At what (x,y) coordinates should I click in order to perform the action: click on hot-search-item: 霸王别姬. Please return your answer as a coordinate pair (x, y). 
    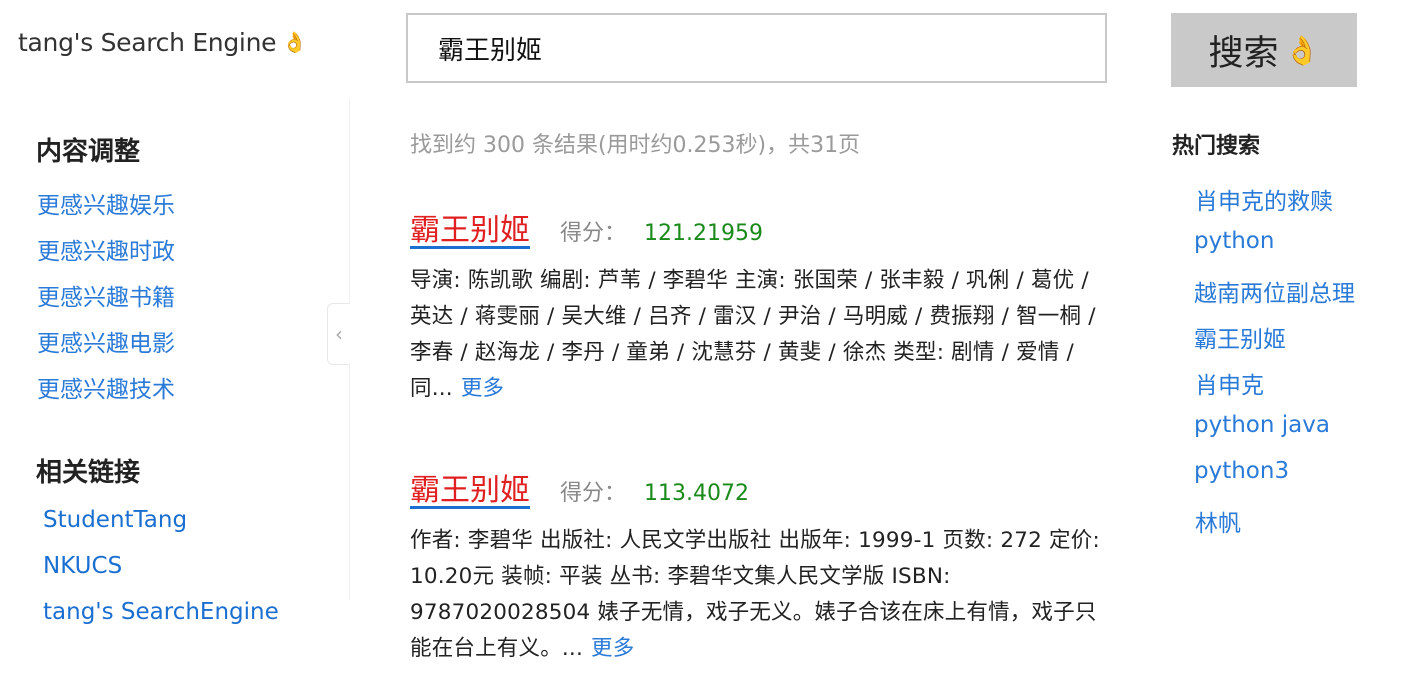
    Looking at the image, I should click on (1240, 337).